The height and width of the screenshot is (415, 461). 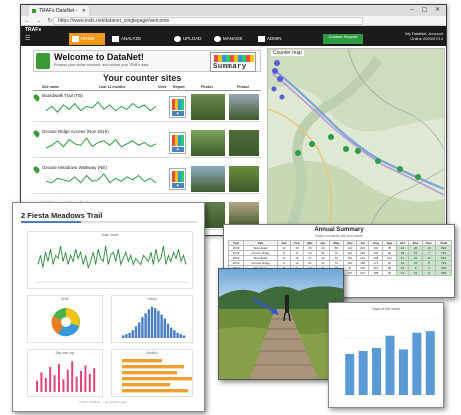 I want to click on welcome-title: Welcome to DataNet!, so click(x=99, y=57).